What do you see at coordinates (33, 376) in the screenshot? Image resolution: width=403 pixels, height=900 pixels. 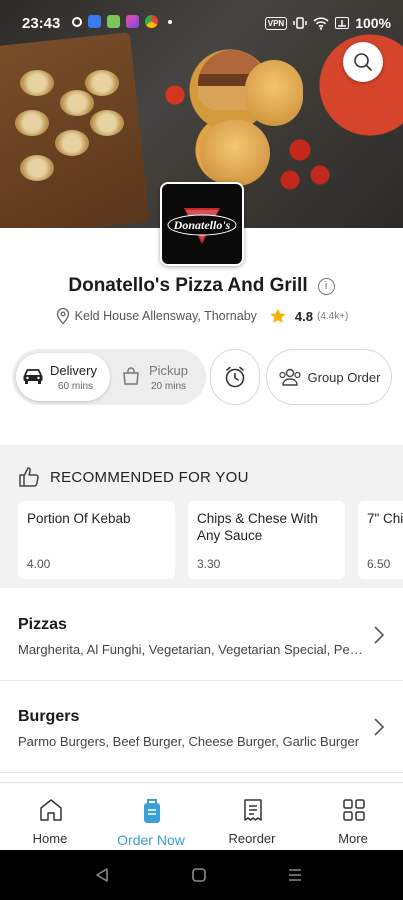 I see `car-icon` at bounding box center [33, 376].